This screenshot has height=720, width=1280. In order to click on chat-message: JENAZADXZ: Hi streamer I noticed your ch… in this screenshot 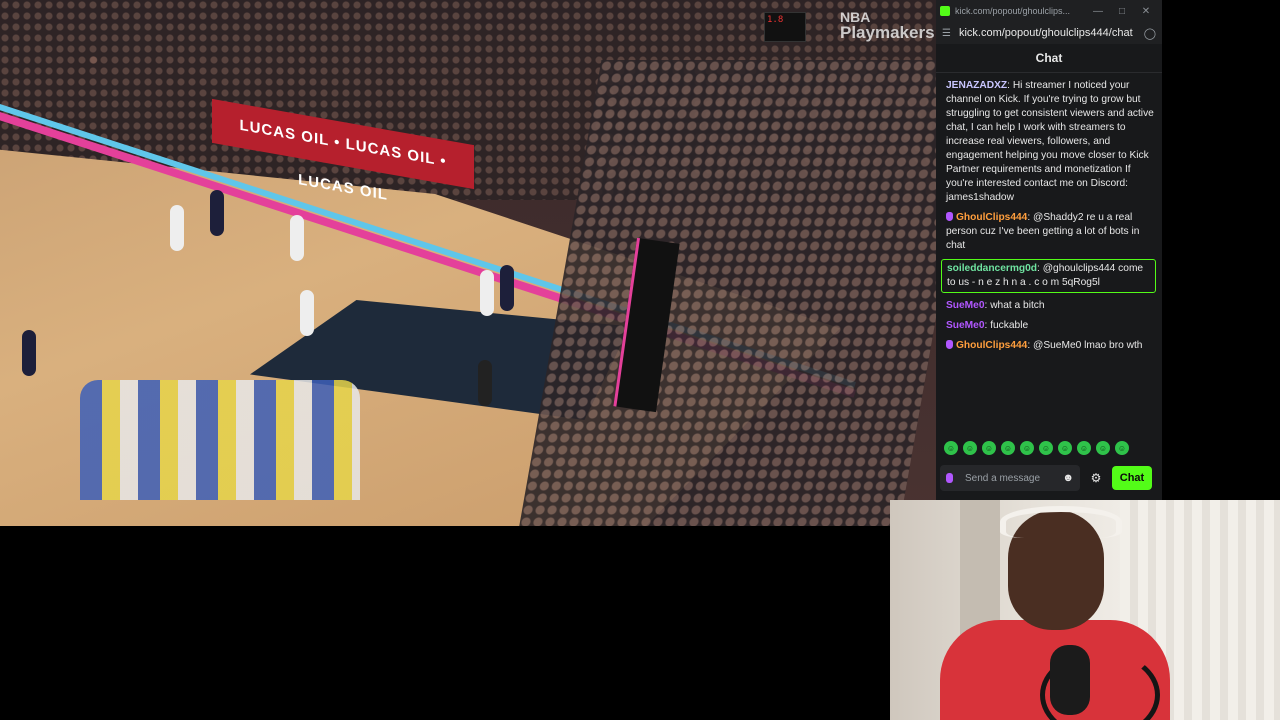, I will do `click(1051, 142)`.